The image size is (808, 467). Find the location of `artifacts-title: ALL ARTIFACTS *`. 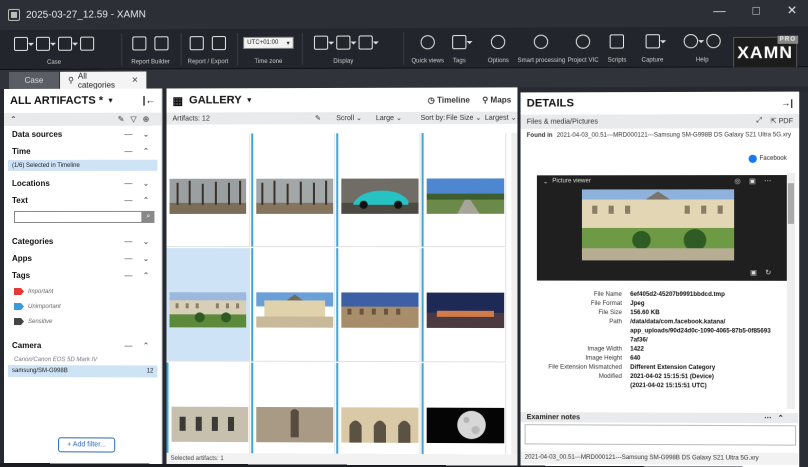

artifacts-title: ALL ARTIFACTS * is located at coordinates (56, 100).